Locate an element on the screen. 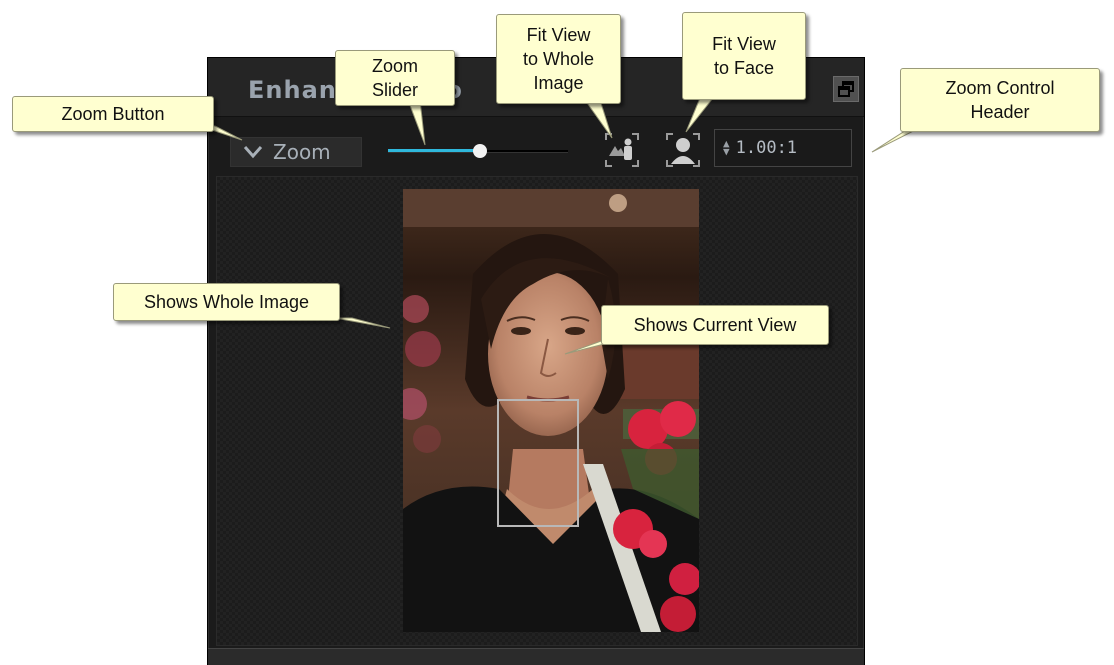 The height and width of the screenshot is (665, 1114). panel-footer is located at coordinates (536, 656).